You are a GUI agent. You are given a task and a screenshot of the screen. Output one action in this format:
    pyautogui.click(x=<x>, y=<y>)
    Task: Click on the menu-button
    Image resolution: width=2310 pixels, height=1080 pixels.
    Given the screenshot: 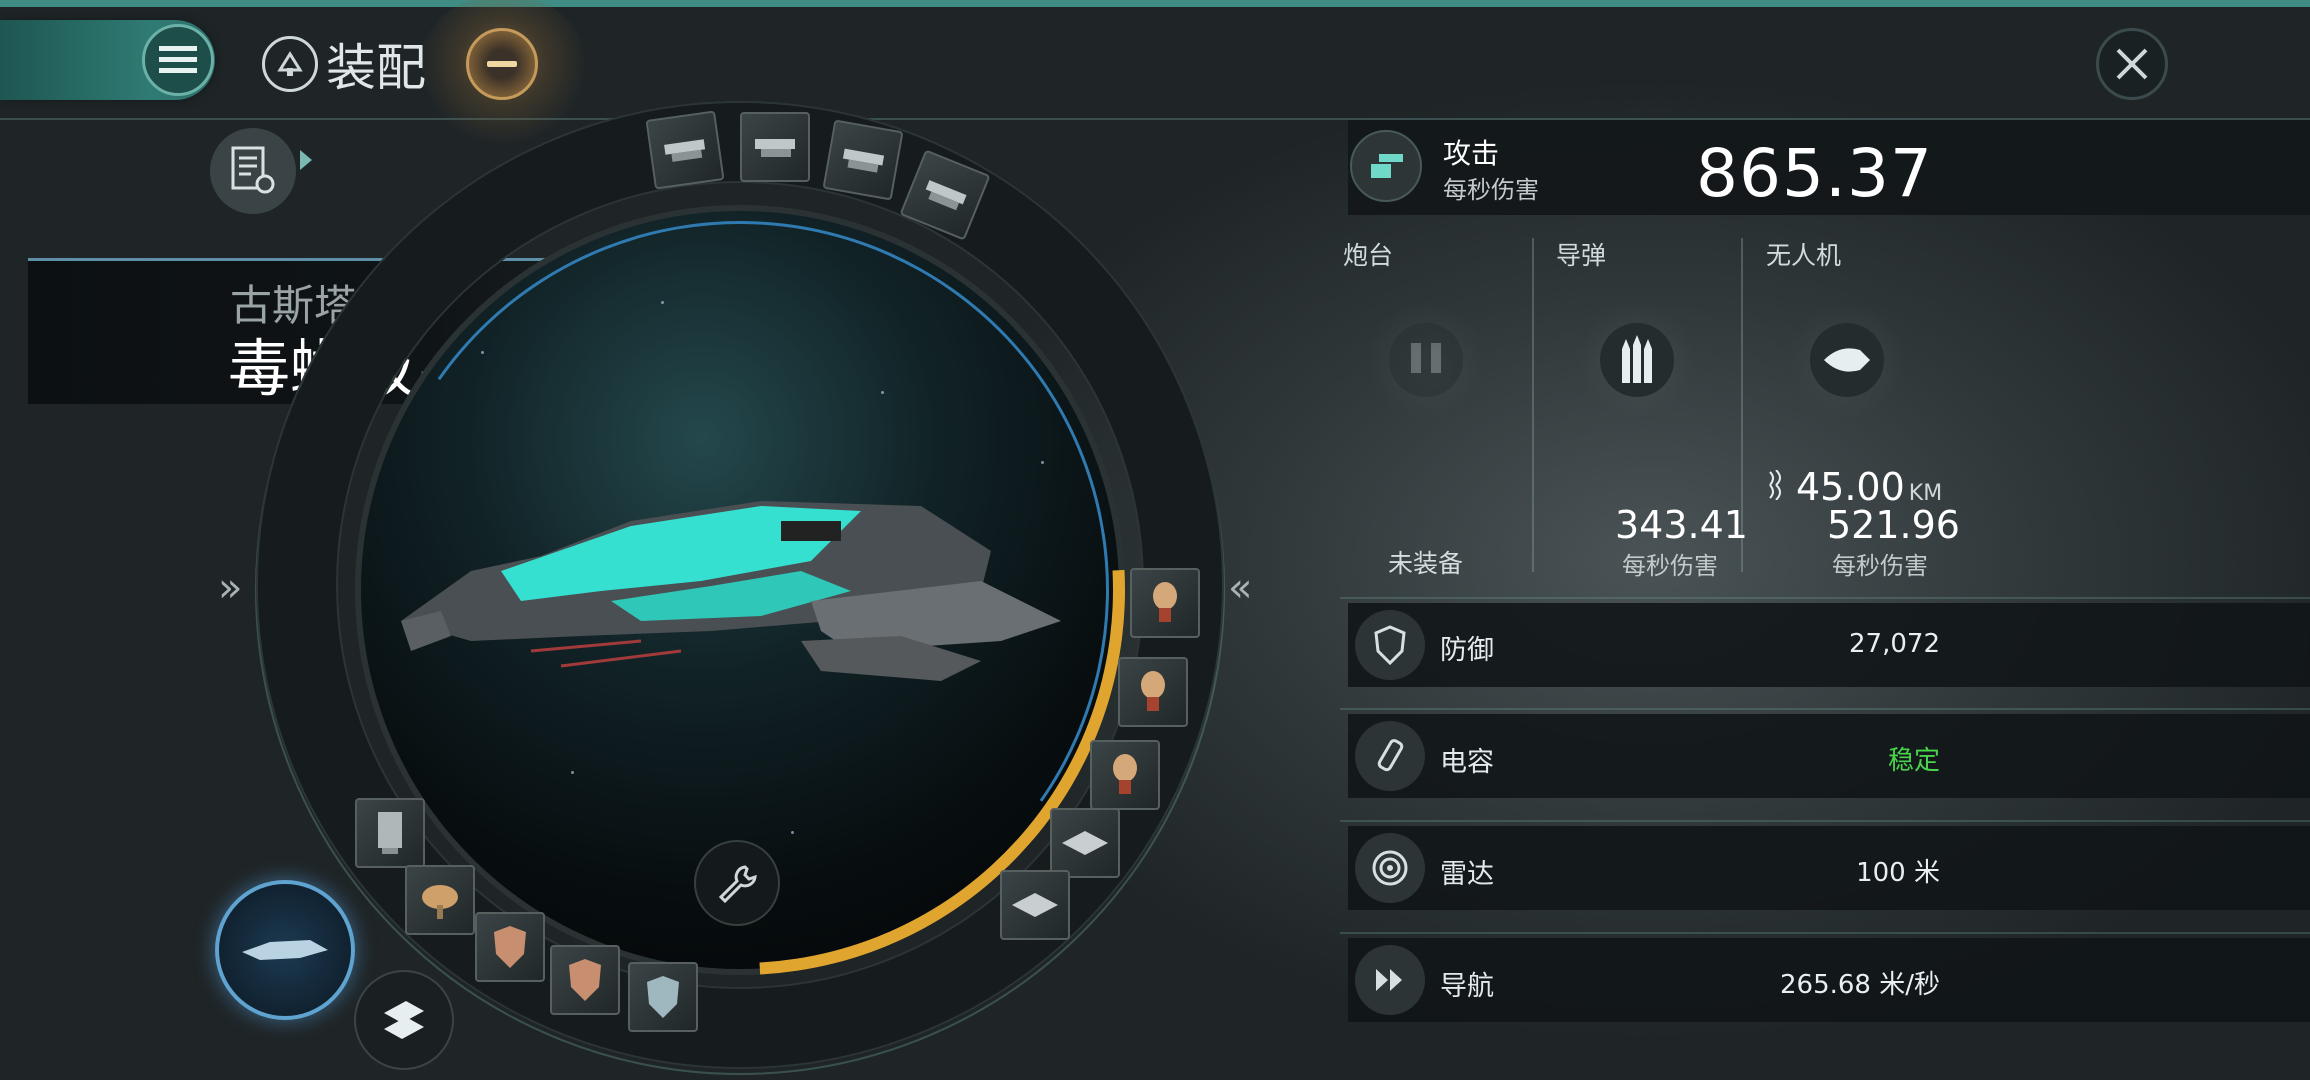 What is the action you would take?
    pyautogui.click(x=178, y=60)
    